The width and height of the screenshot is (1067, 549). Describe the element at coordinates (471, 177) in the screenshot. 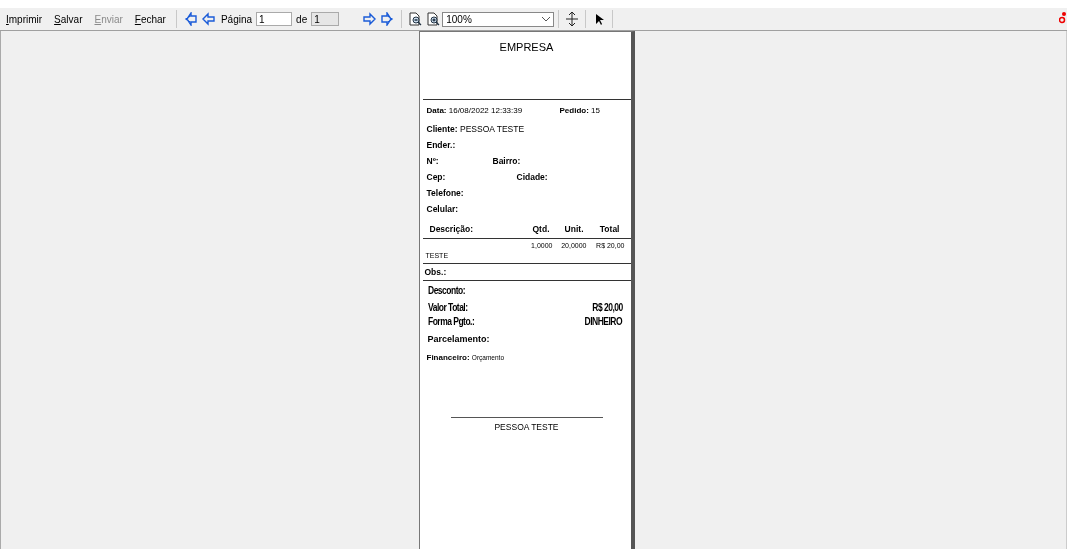

I see `client-field: Cep:` at that location.